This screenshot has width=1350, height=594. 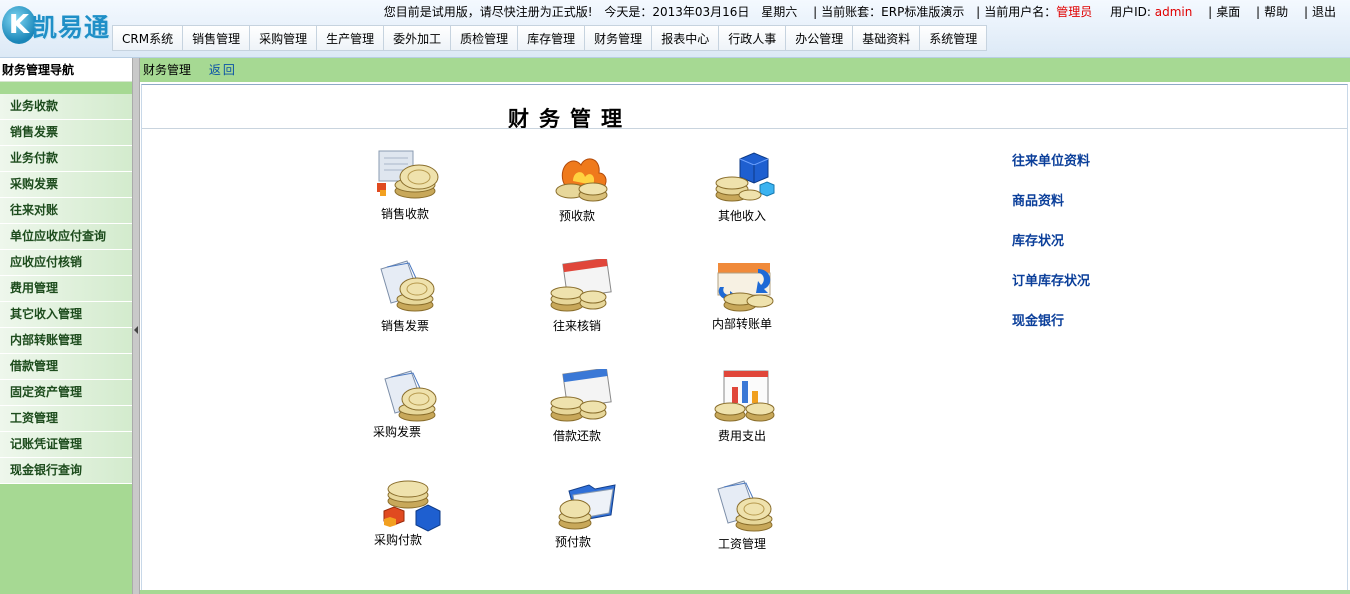 I want to click on collapse-arrow-icon, so click(x=136, y=330).